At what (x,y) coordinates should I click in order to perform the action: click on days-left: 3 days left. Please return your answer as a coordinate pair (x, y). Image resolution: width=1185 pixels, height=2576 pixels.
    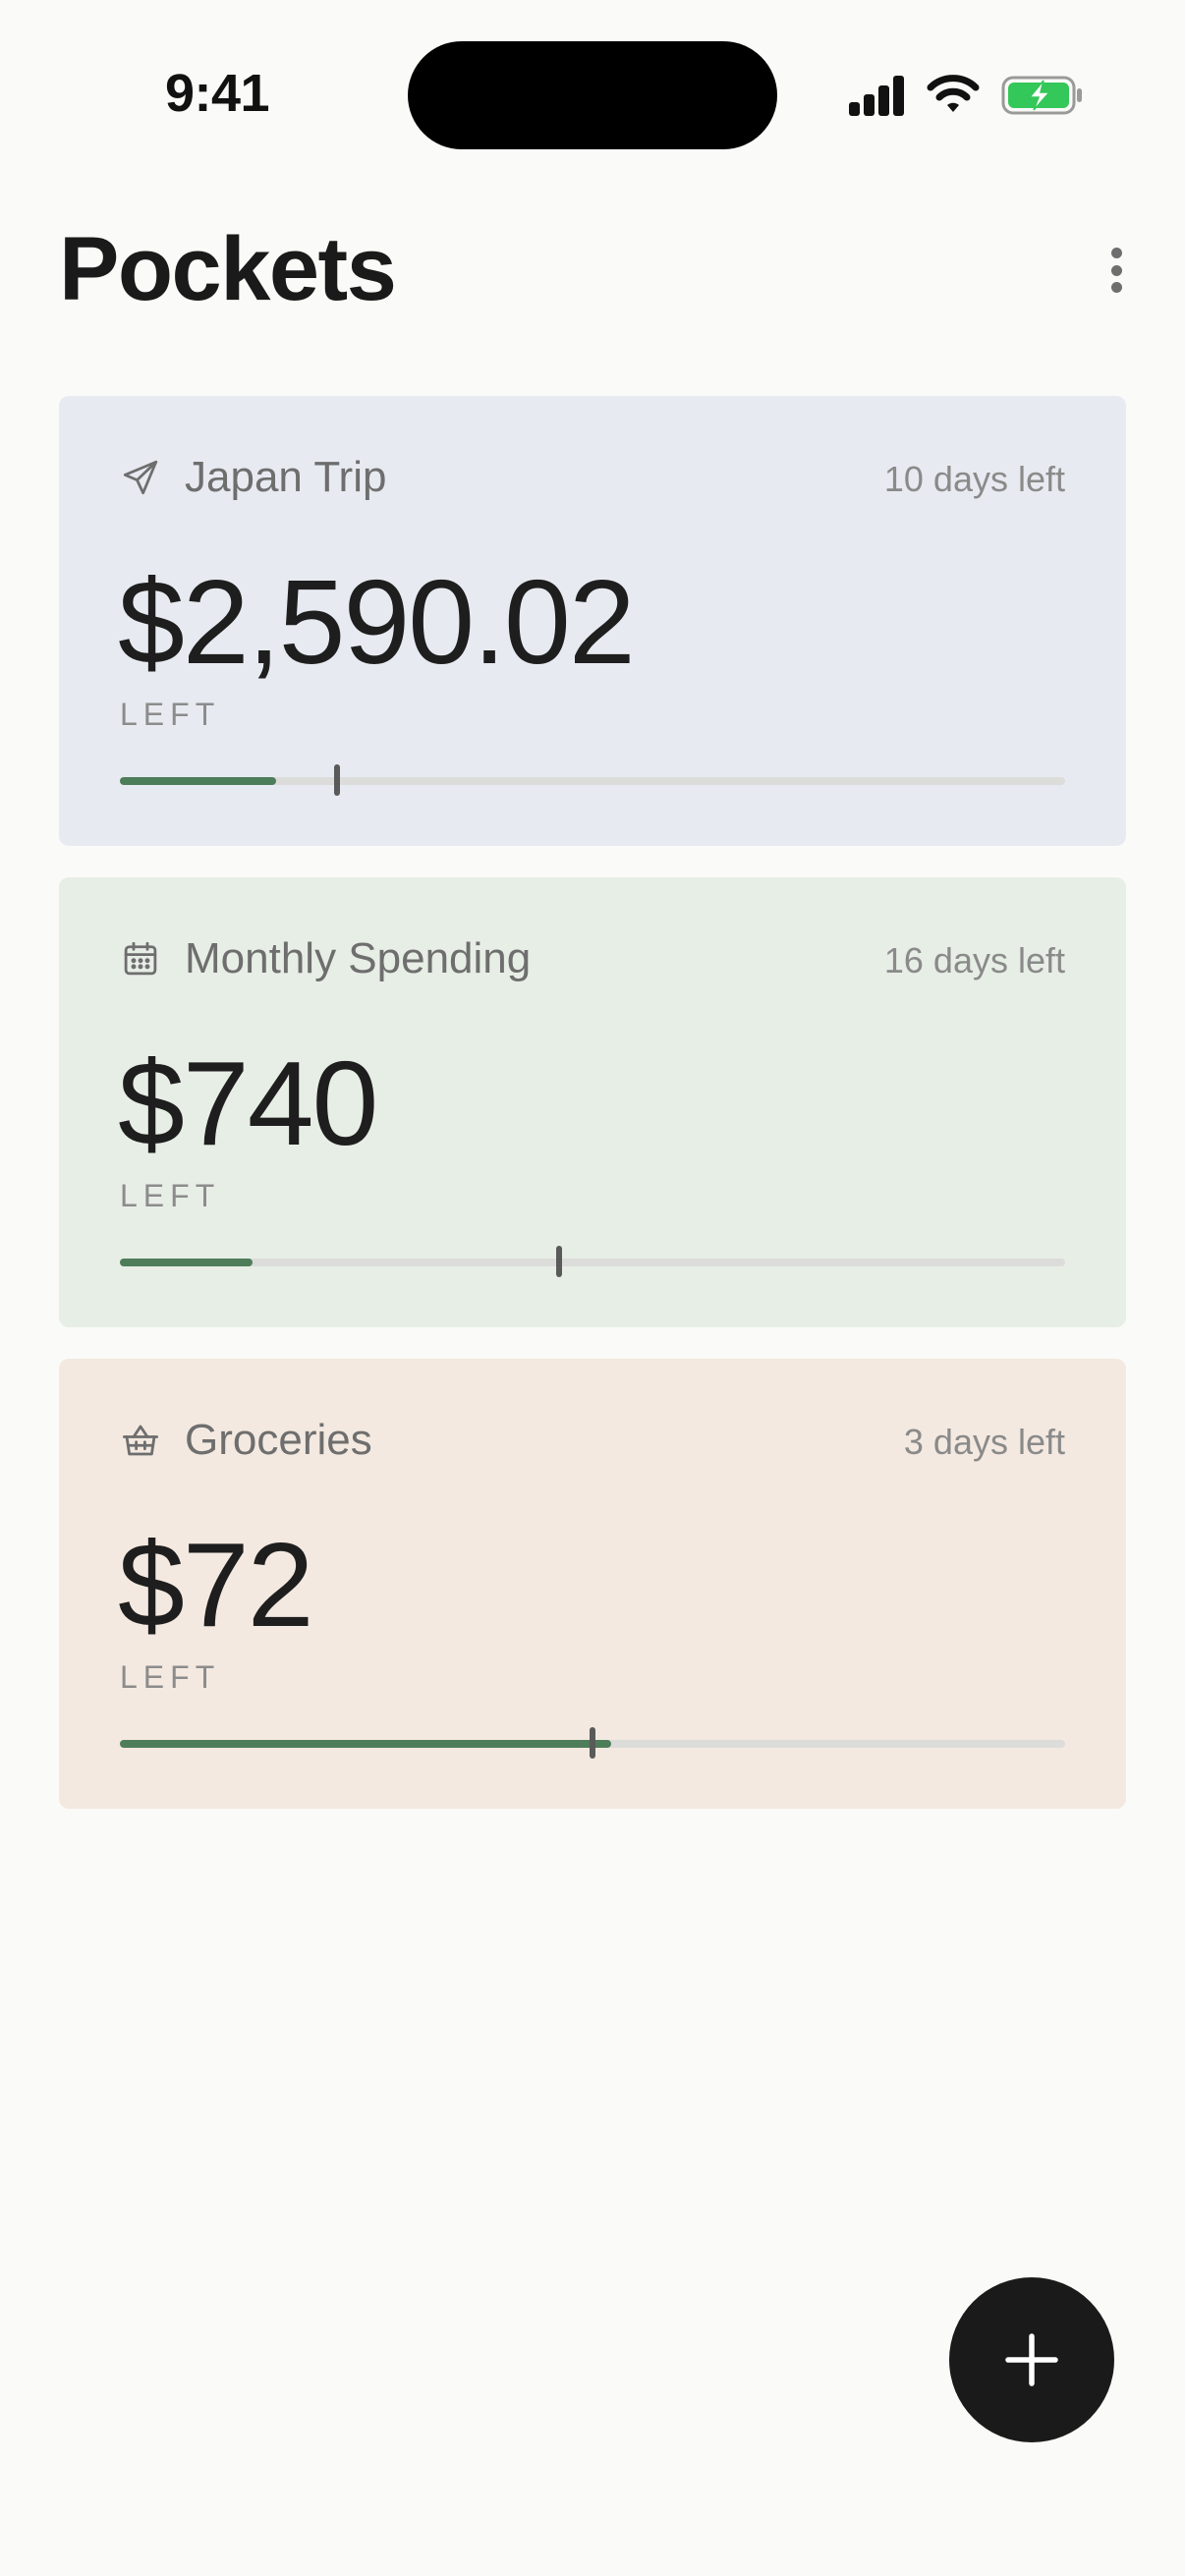
    Looking at the image, I should click on (984, 1442).